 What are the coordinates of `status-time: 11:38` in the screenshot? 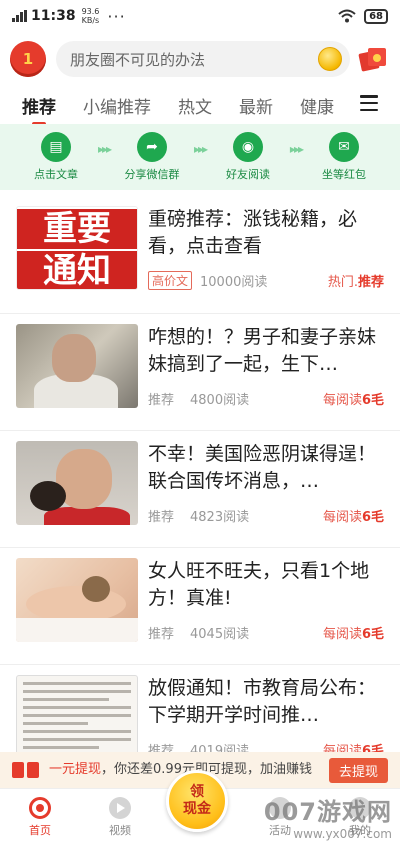 It's located at (53, 16).